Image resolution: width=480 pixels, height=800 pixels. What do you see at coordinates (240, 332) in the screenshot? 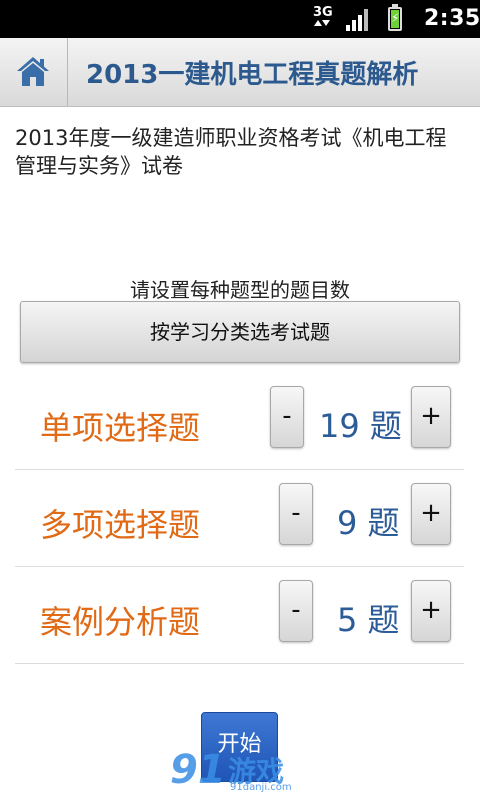
I see `select-by-category-button: 按学习分类选考试题` at bounding box center [240, 332].